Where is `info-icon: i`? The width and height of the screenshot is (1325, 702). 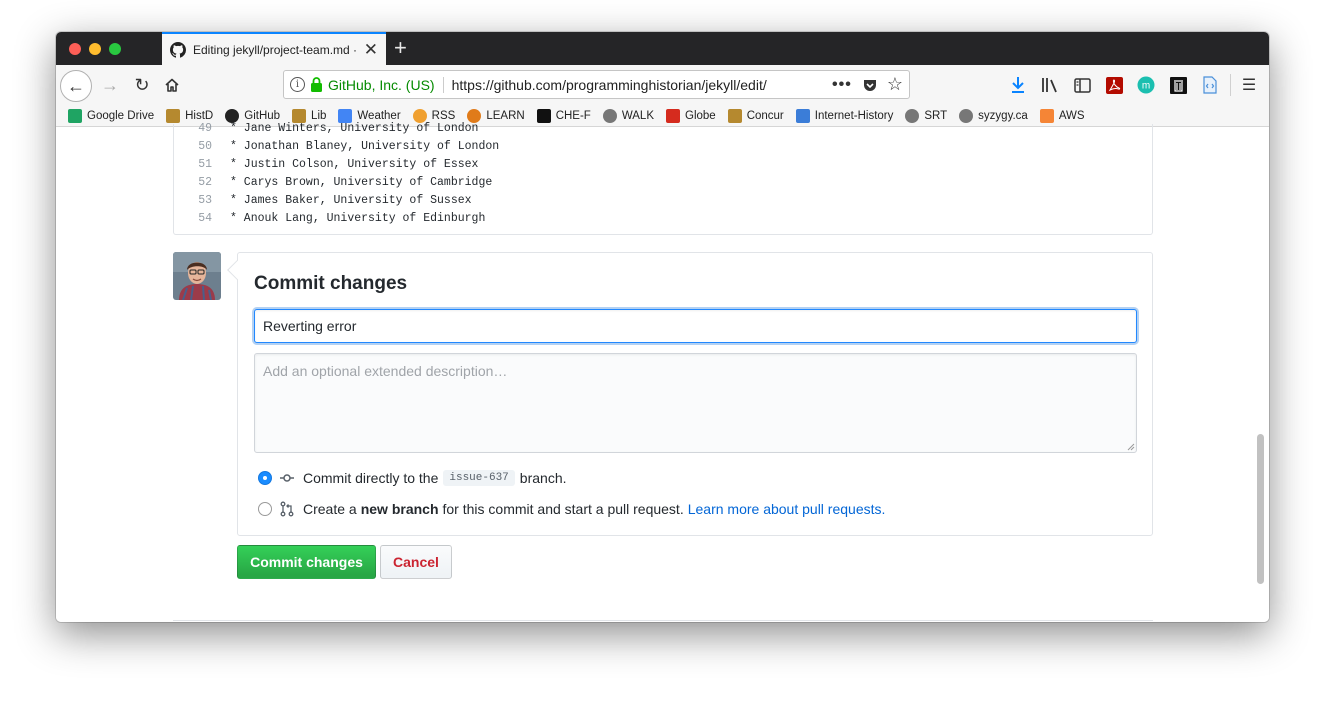
info-icon: i is located at coordinates (297, 84).